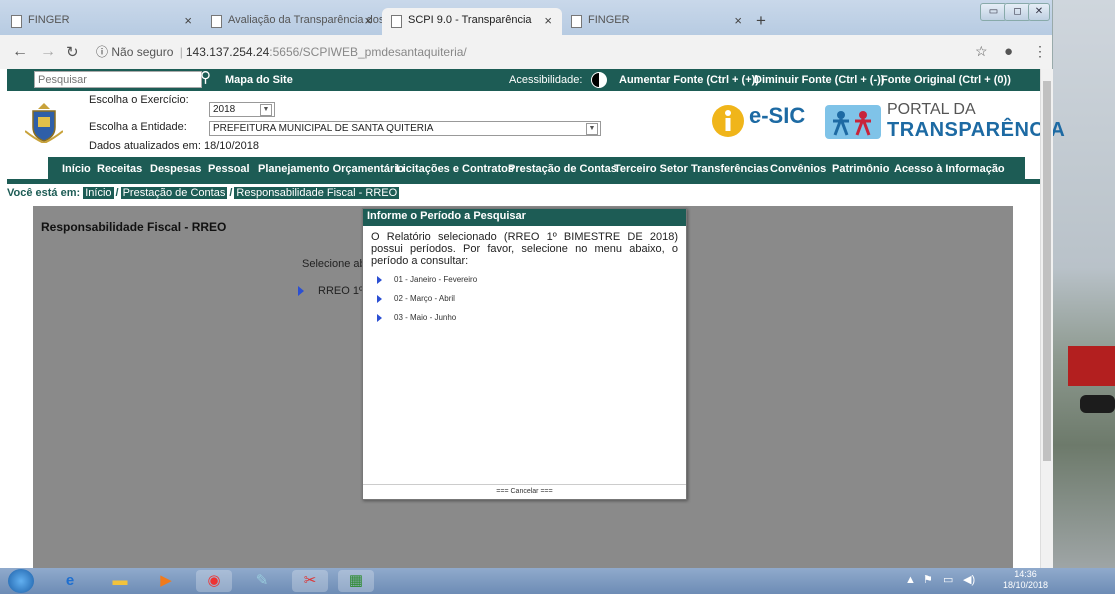 This screenshot has height=594, width=1115. Describe the element at coordinates (72, 52) in the screenshot. I see `reload-icon: ↻` at that location.